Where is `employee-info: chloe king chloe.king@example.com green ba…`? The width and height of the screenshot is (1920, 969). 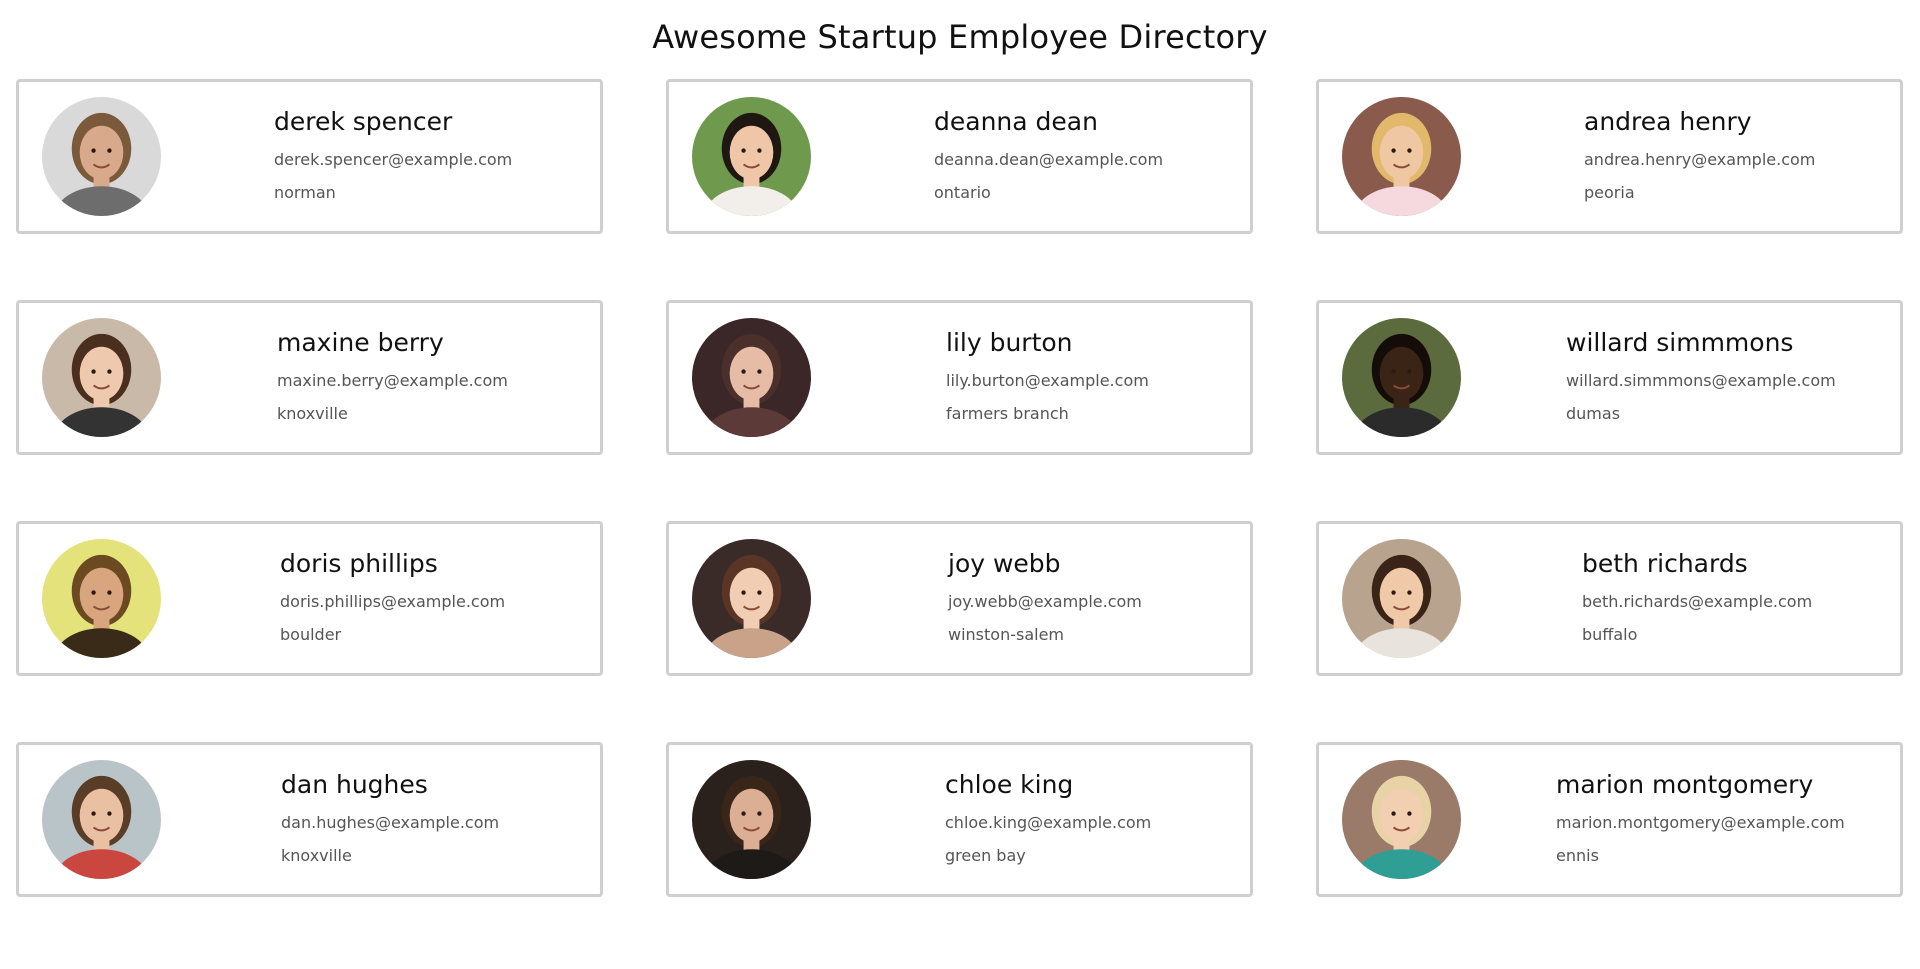
employee-info: chloe king chloe.king@example.com green ba… is located at coordinates (1048, 817).